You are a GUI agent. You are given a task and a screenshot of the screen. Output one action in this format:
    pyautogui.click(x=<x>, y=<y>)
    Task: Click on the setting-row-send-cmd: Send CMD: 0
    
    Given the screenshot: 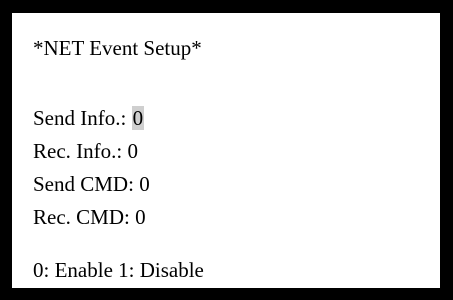 What is the action you would take?
    pyautogui.click(x=91, y=184)
    